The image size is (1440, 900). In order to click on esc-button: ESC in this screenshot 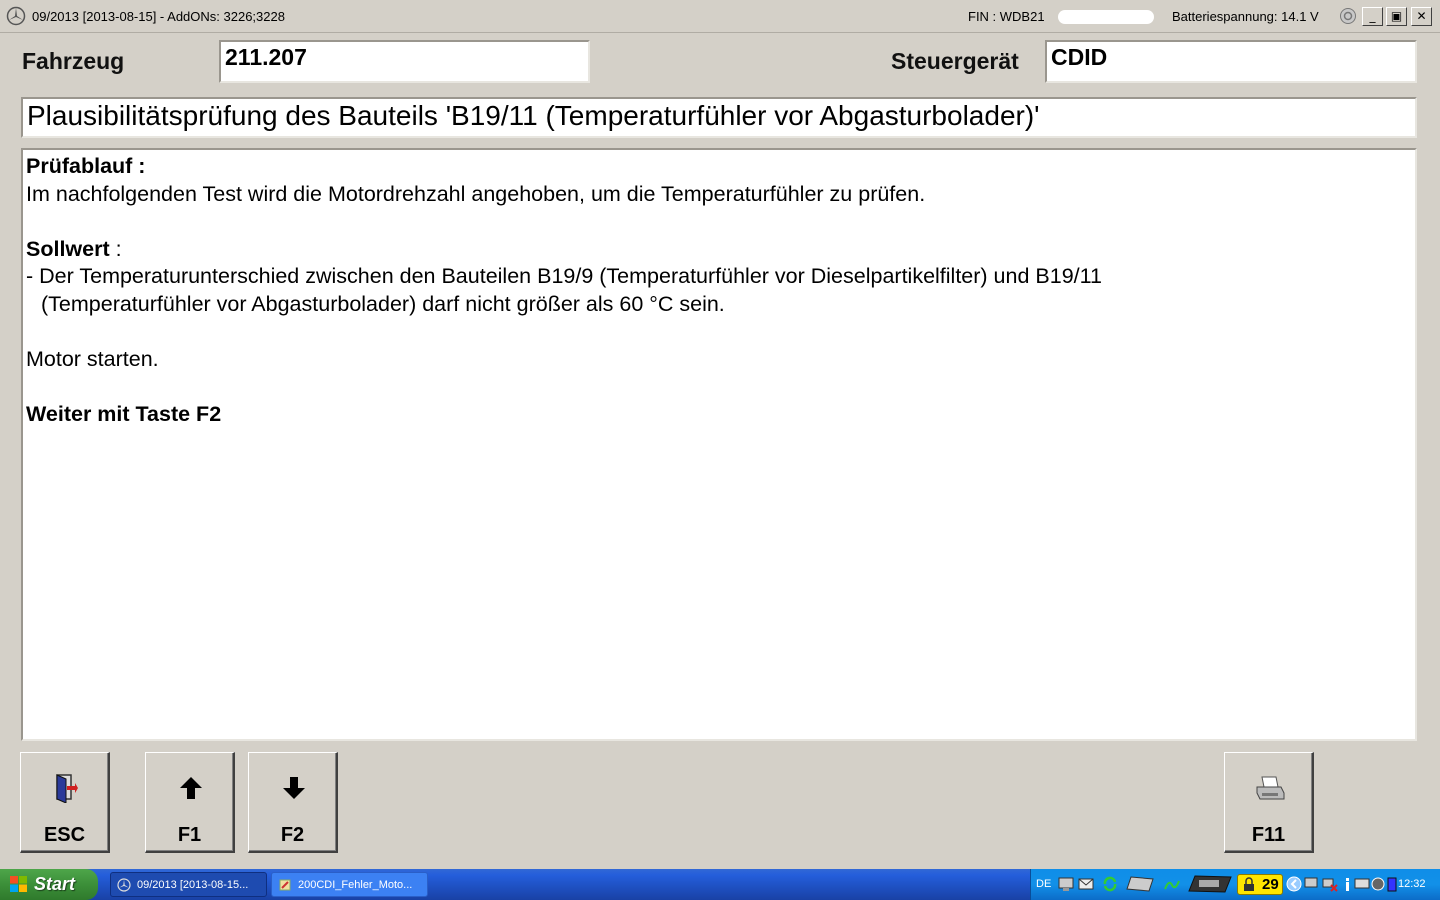, I will do `click(65, 802)`.